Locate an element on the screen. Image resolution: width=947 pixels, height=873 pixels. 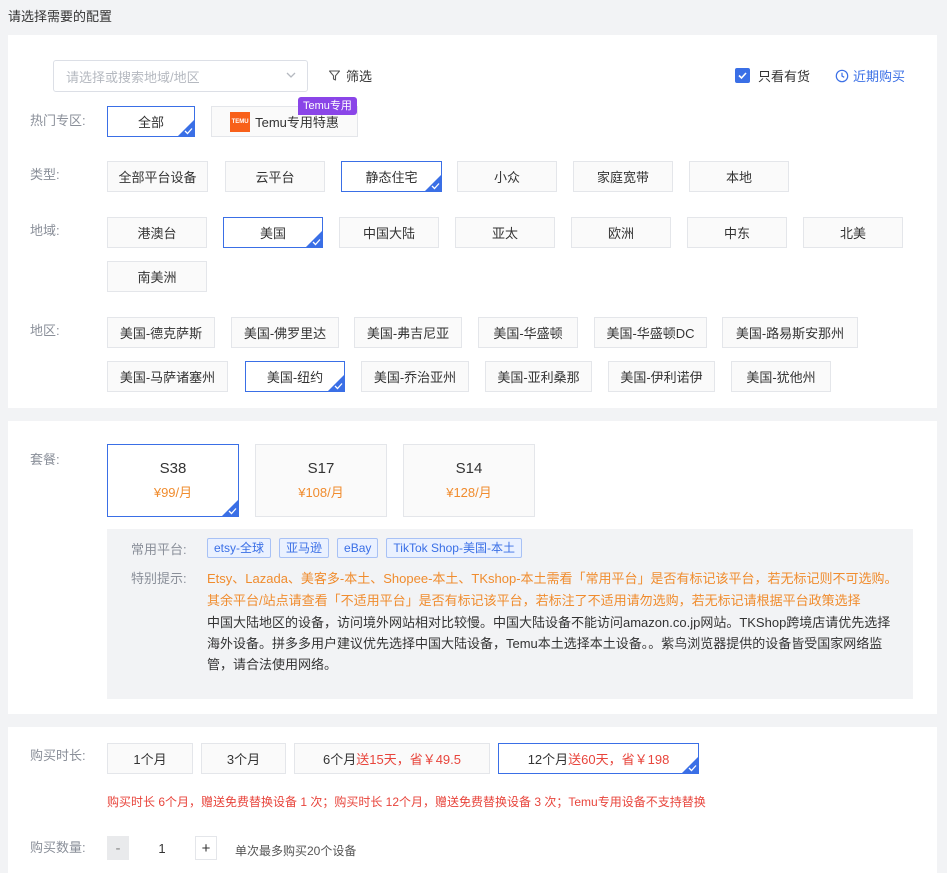
geo-option-label: 美国 is located at coordinates (272, 233).